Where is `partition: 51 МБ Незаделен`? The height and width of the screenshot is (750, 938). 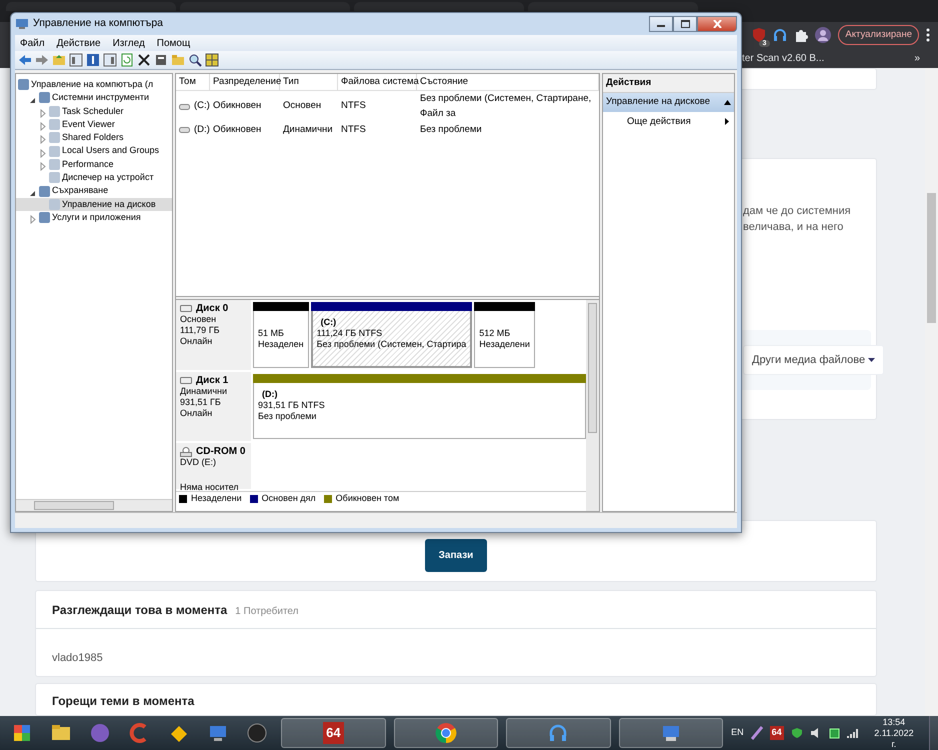
partition: 51 МБ Незаделен is located at coordinates (281, 339).